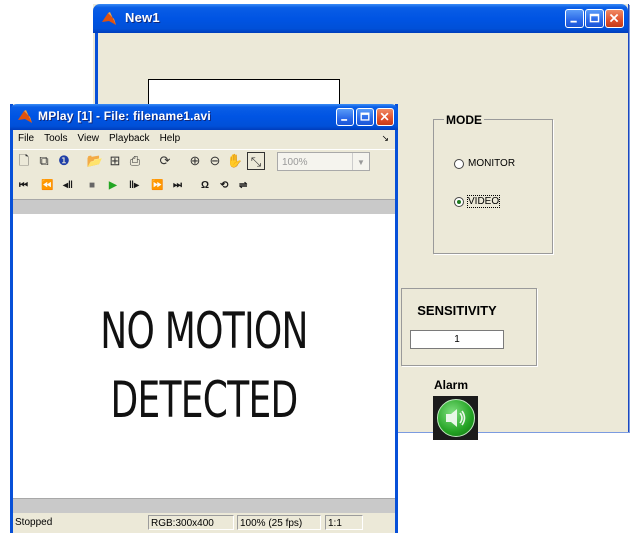 This screenshot has width=637, height=533. I want to click on menu-playback: Playback, so click(129, 138).